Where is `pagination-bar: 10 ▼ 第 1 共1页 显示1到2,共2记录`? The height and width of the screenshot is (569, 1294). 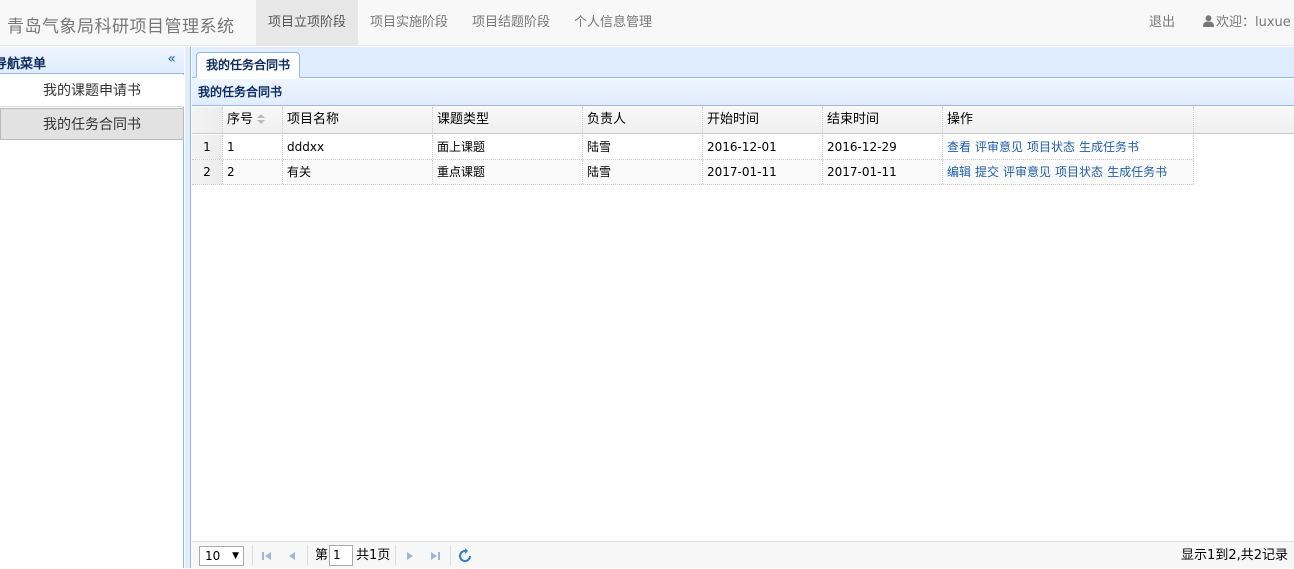 pagination-bar: 10 ▼ 第 1 共1页 显示1到2,共2记录 is located at coordinates (743, 554).